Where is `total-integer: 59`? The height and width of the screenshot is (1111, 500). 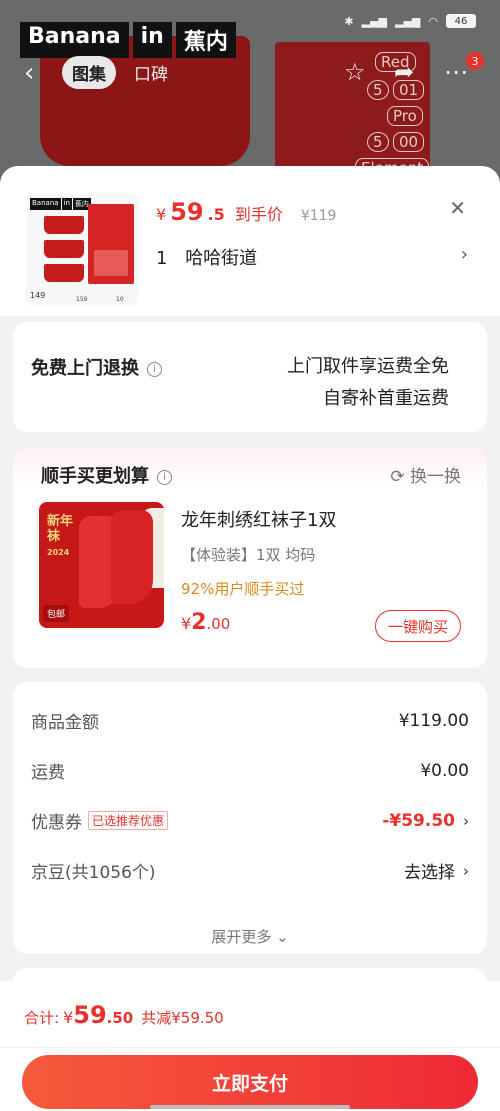
total-integer: 59 is located at coordinates (90, 1015).